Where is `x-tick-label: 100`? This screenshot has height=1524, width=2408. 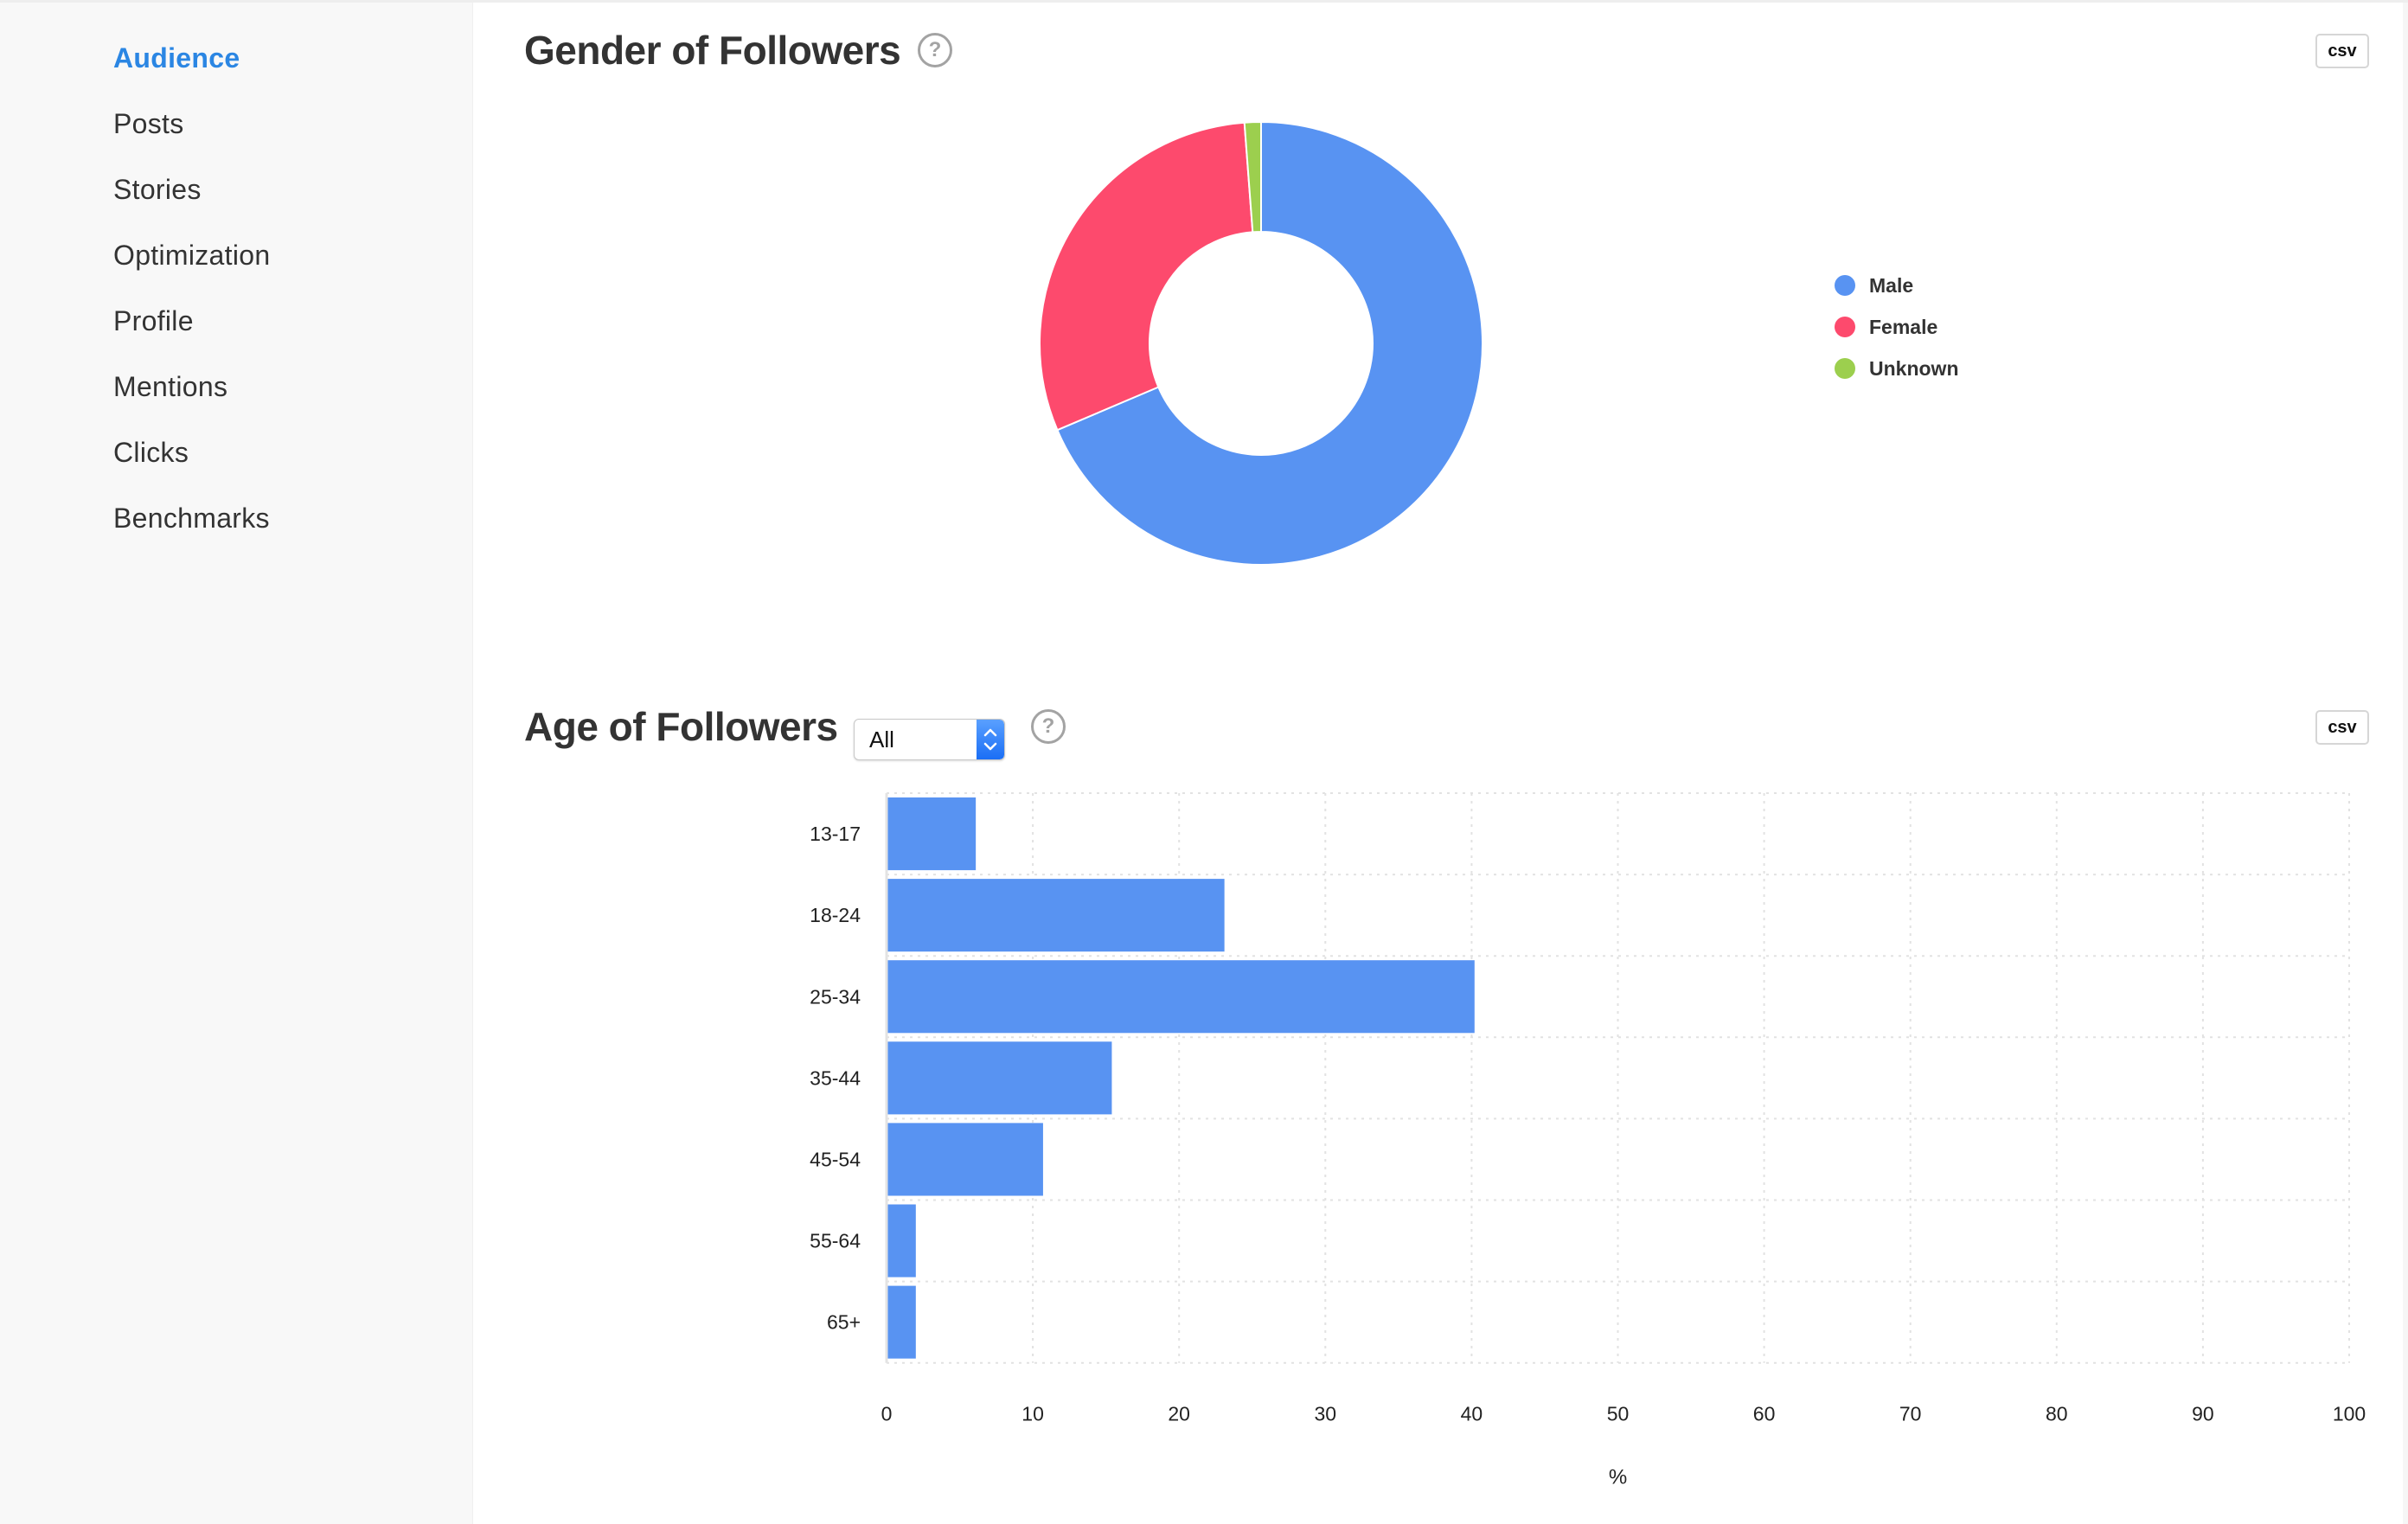 x-tick-label: 100 is located at coordinates (2349, 1414).